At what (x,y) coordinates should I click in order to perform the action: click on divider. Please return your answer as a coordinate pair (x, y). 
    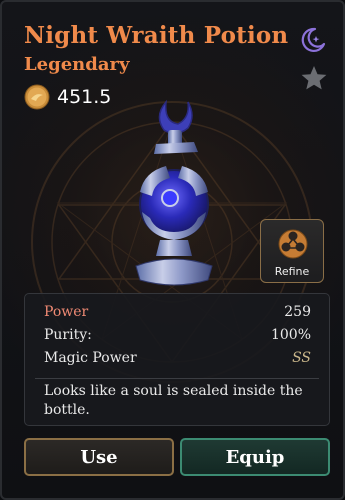
    Looking at the image, I should click on (177, 378).